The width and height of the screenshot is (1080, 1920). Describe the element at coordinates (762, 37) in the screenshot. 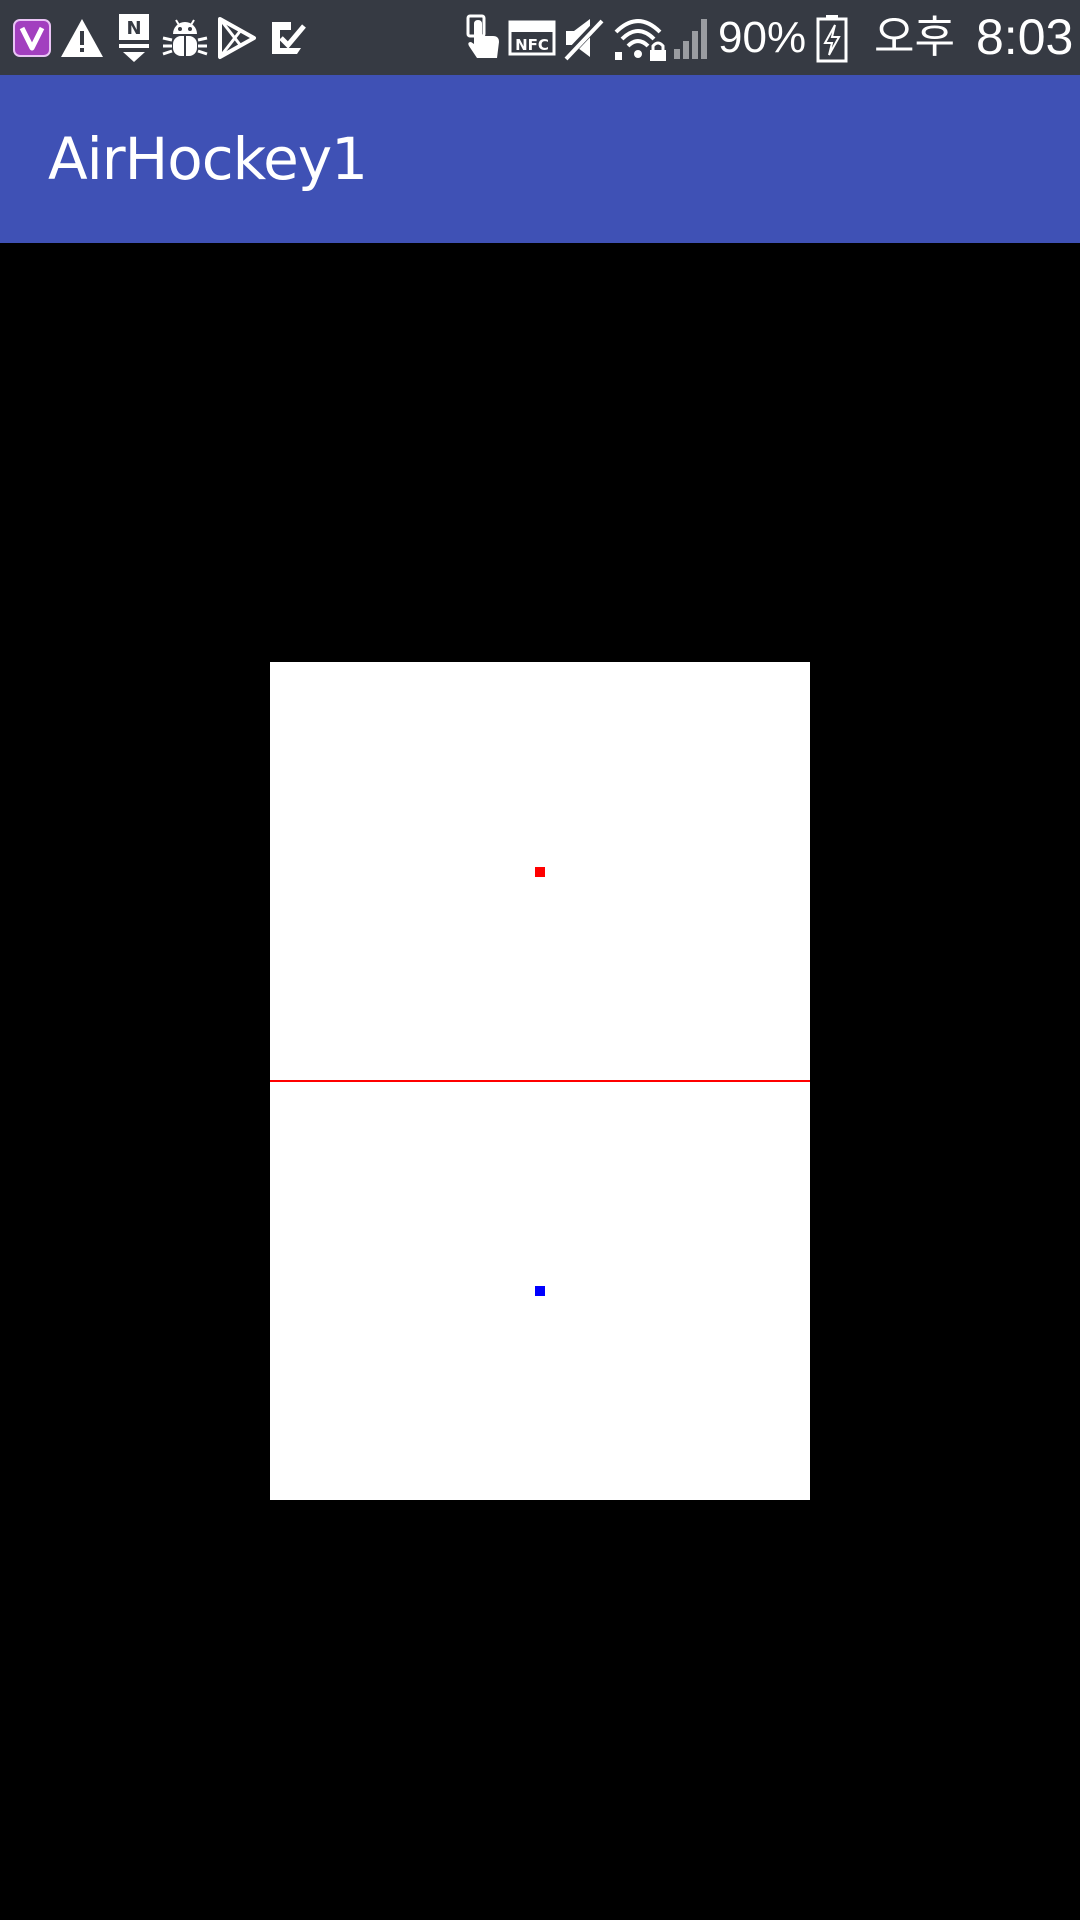

I see `battery-percent: 90%` at that location.